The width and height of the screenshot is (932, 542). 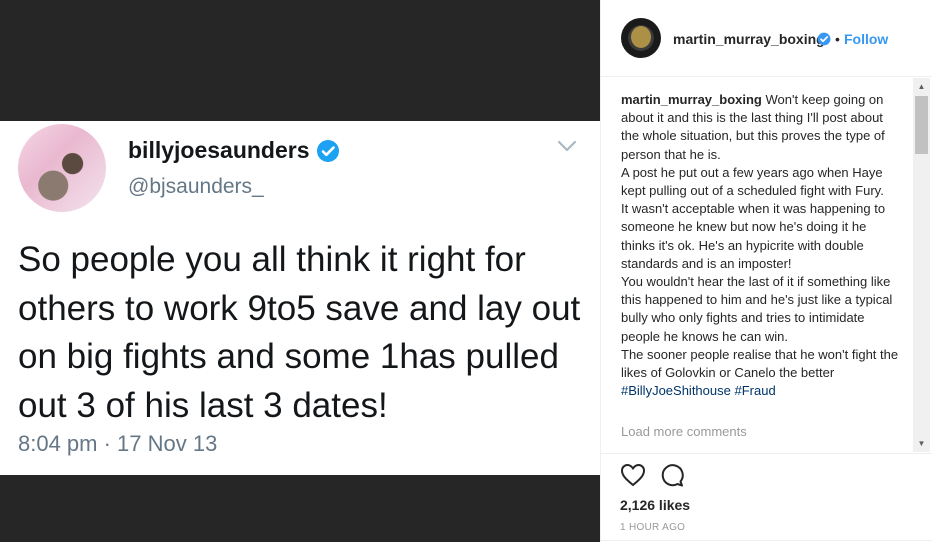 I want to click on scrollbar-thumb, so click(x=921, y=125).